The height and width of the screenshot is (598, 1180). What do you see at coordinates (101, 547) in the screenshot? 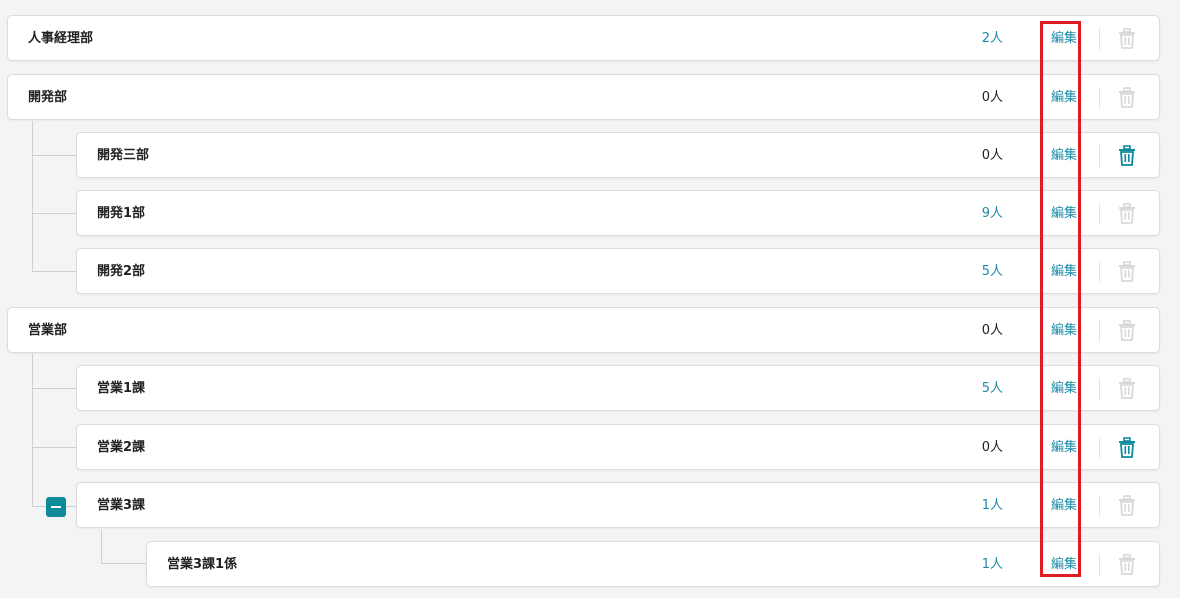
I see `tree-line-sales3-vertical` at bounding box center [101, 547].